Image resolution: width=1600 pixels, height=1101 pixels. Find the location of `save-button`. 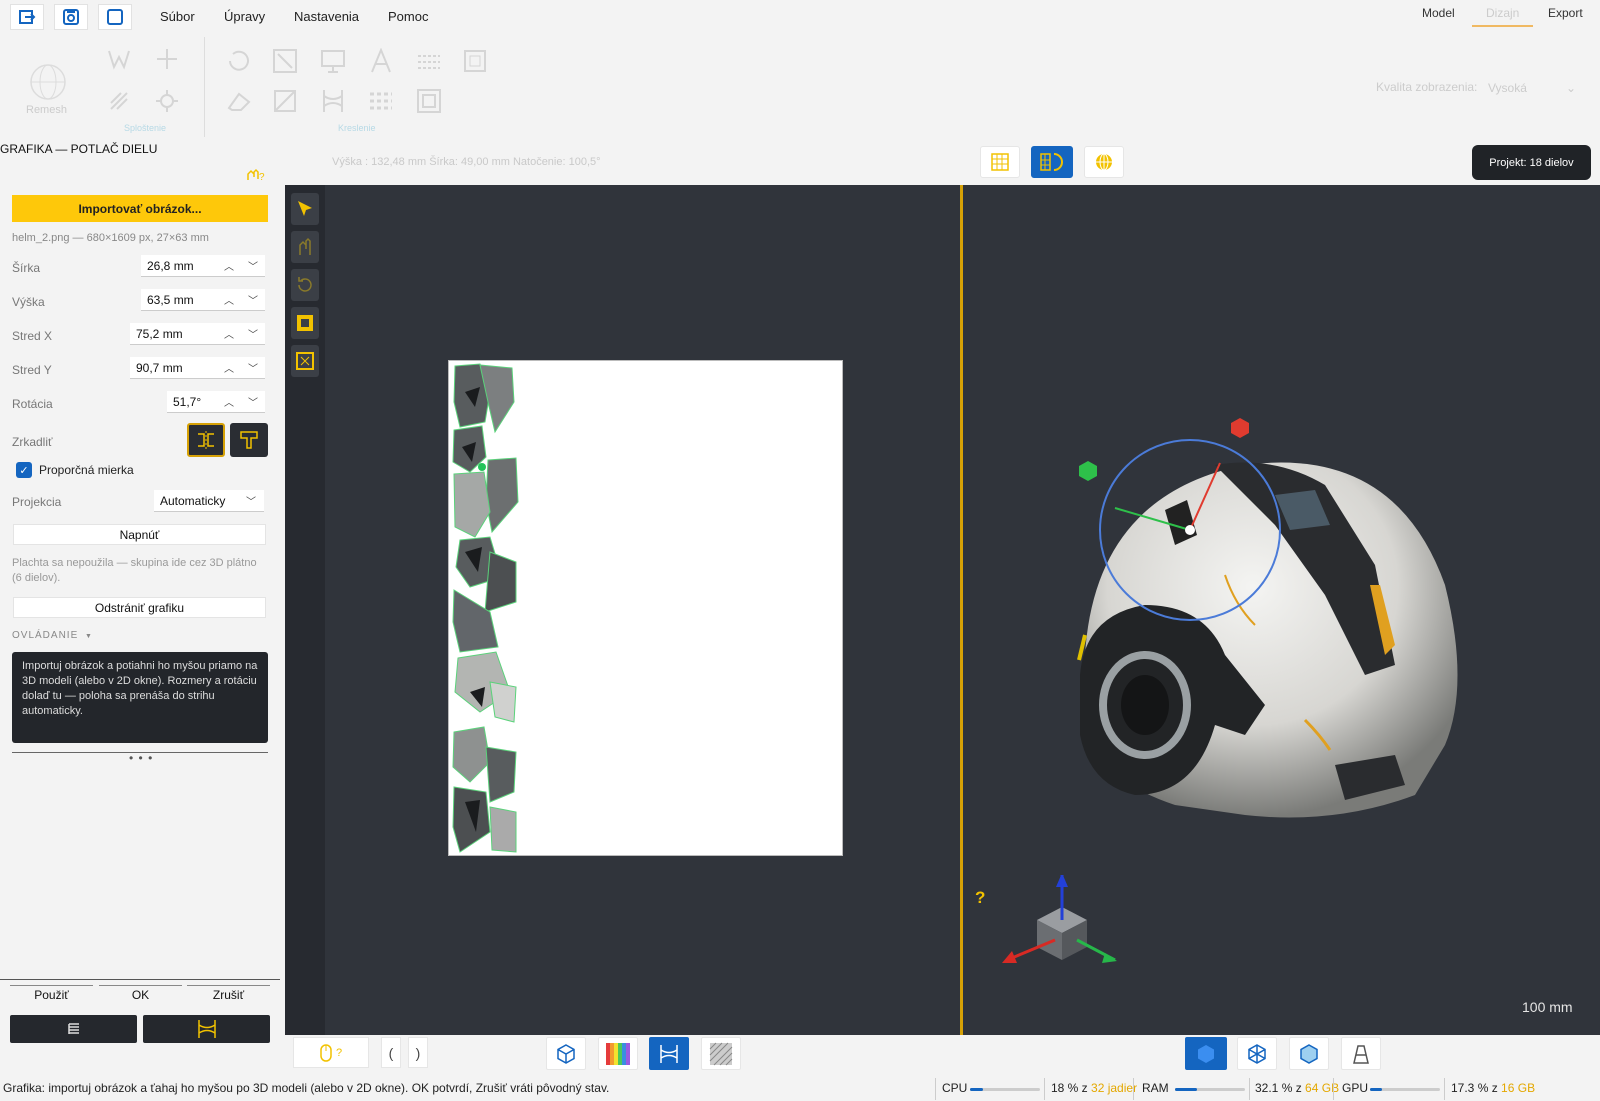

save-button is located at coordinates (71, 17).